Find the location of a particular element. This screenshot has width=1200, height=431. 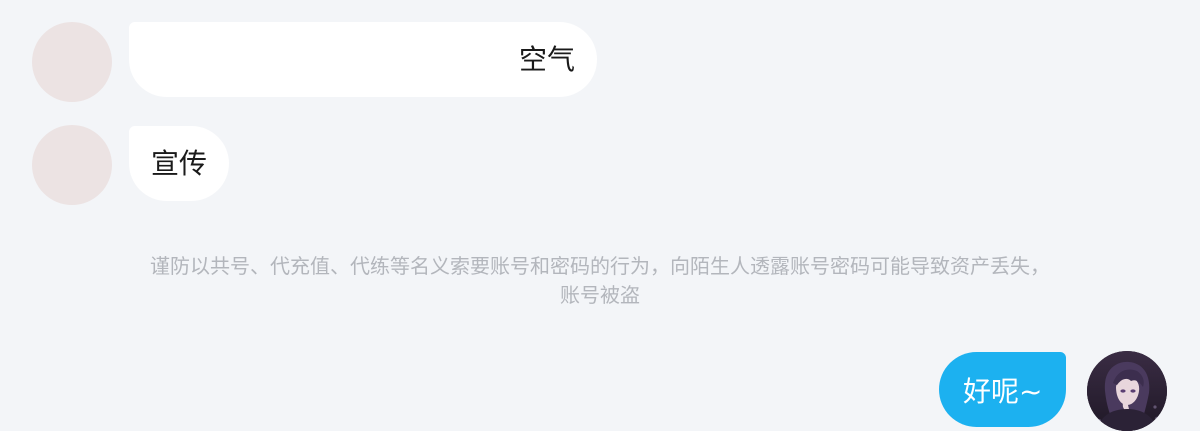

incoming-message-bubble: 宣传 is located at coordinates (179, 163).